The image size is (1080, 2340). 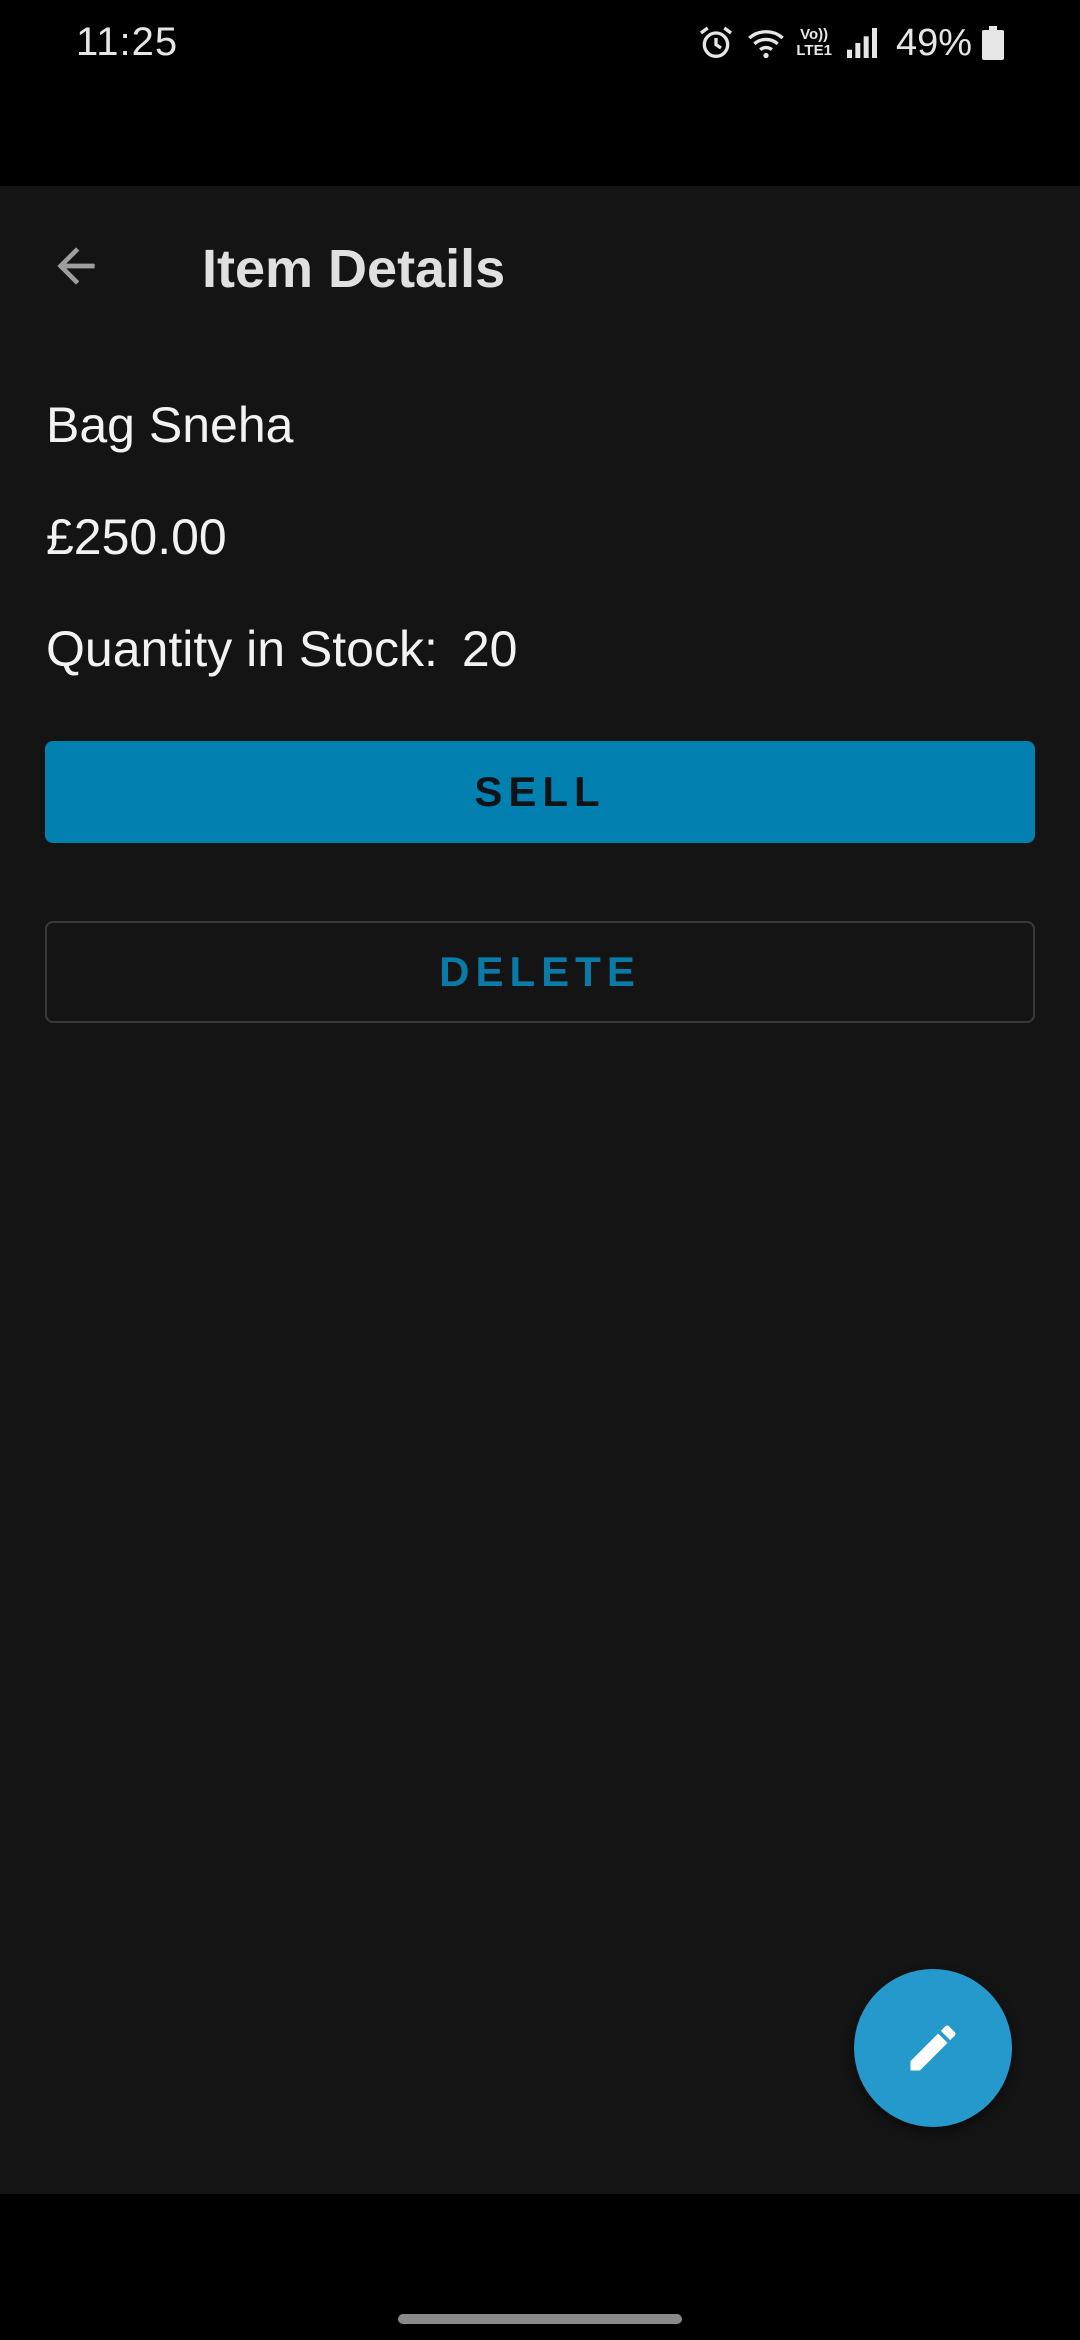 I want to click on network-bottom-label: LTE1, so click(x=814, y=50).